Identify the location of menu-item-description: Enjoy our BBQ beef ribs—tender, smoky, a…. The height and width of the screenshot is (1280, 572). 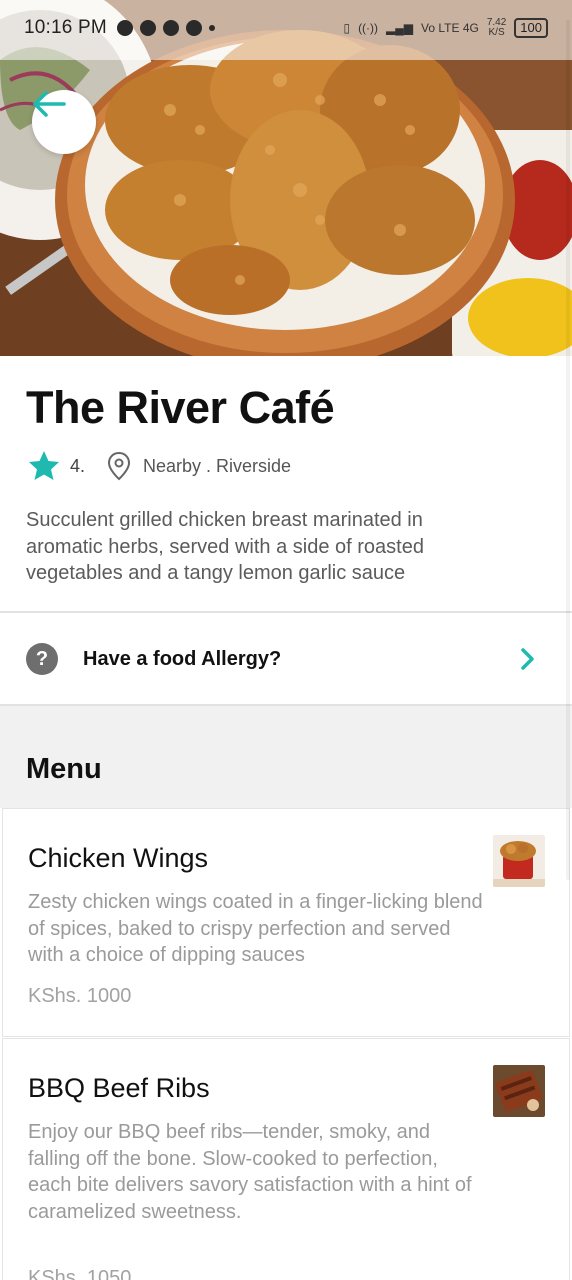
(250, 1172).